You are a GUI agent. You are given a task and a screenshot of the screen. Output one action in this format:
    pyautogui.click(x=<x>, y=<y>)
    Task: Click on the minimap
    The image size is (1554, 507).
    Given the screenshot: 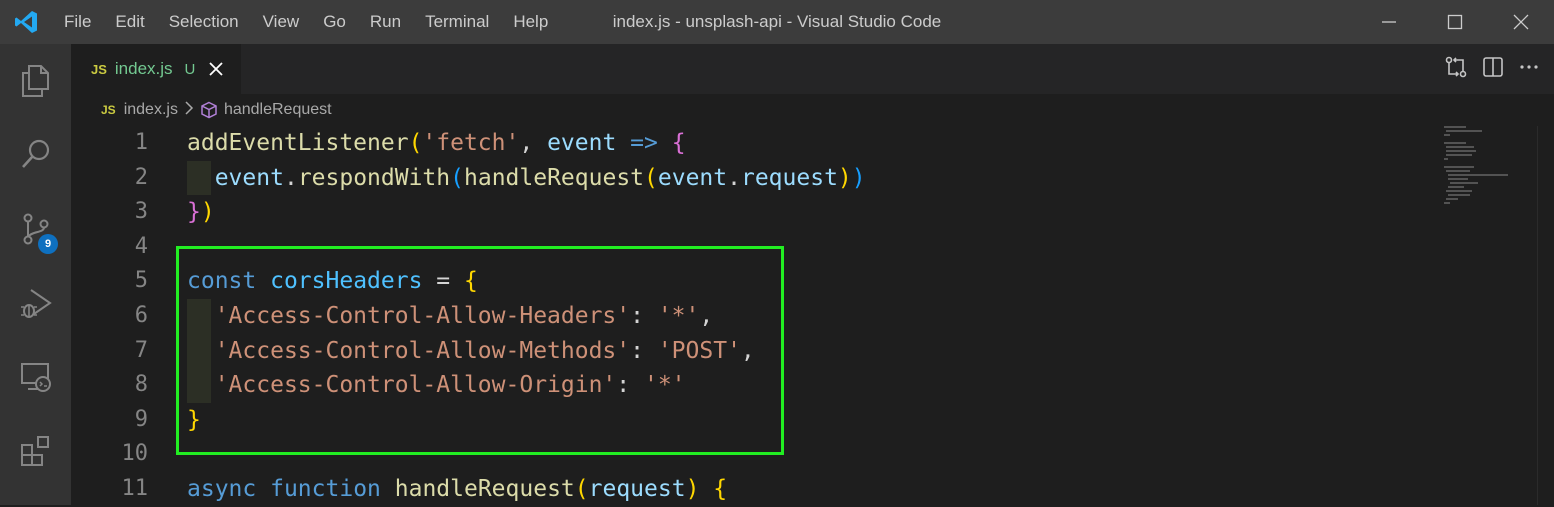 What is the action you would take?
    pyautogui.click(x=1490, y=171)
    